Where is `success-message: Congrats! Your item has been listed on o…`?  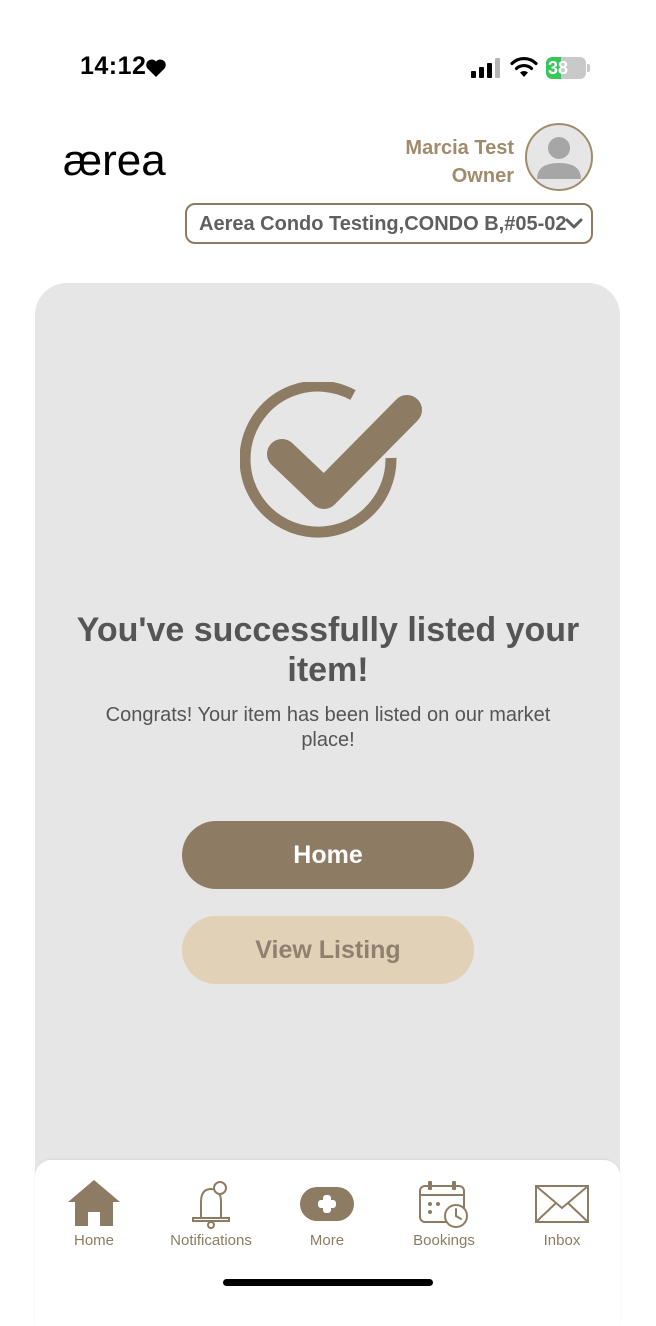 success-message: Congrats! Your item has been listed on o… is located at coordinates (328, 727).